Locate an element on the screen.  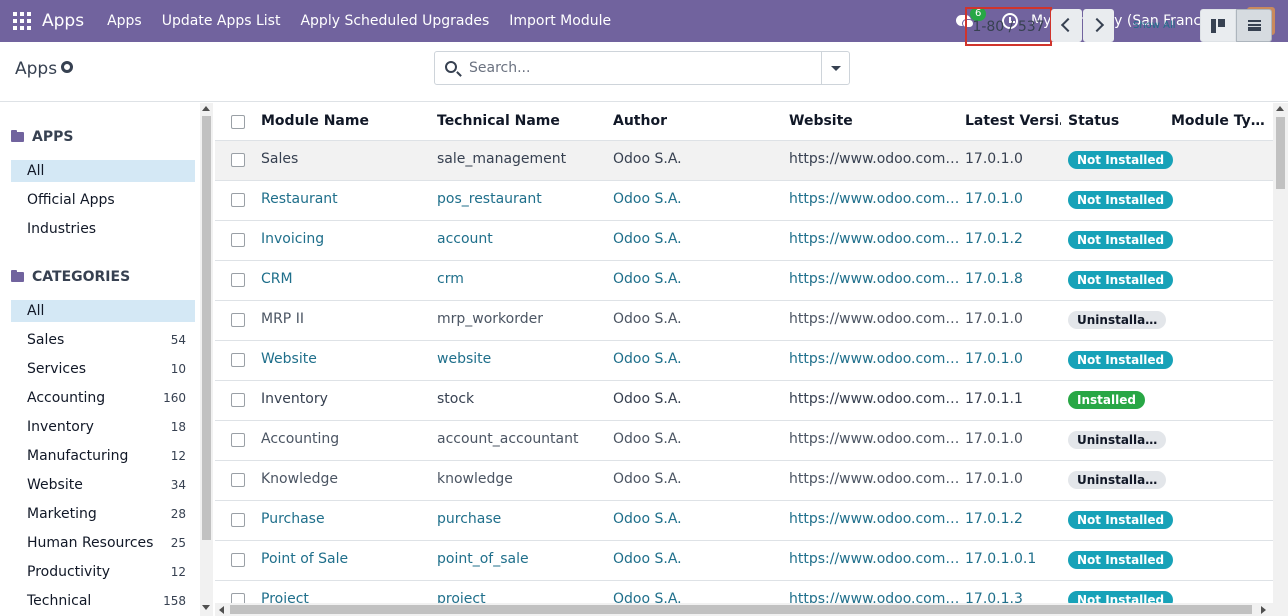
column-header-module-name: Module Name is located at coordinates (346, 121).